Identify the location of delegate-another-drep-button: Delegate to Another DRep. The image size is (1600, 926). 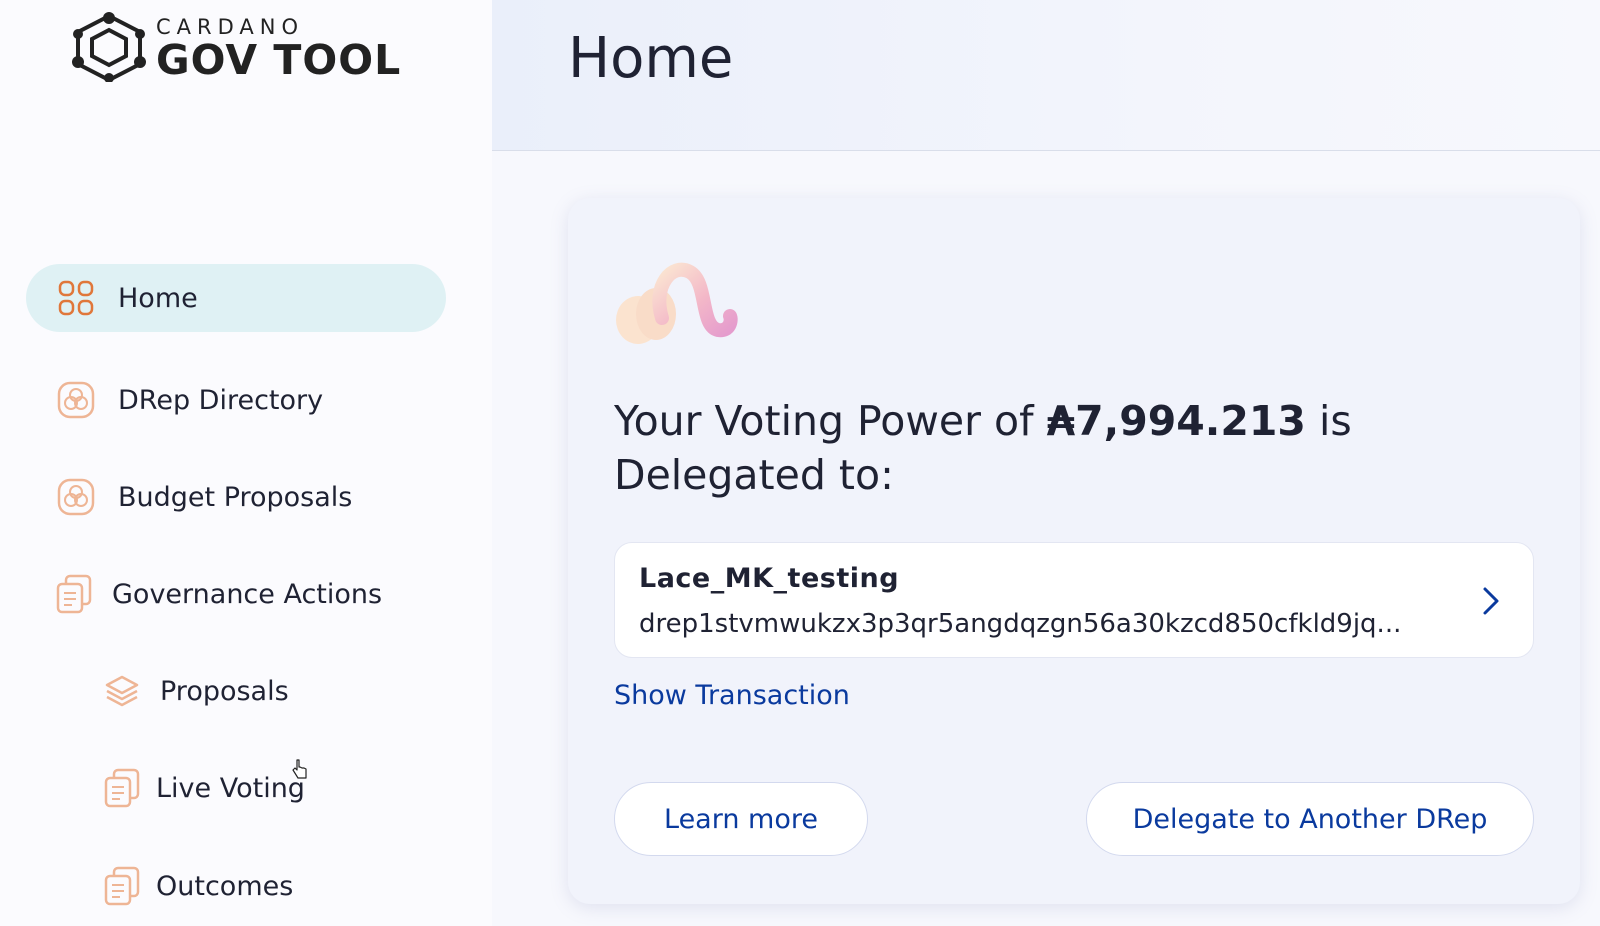
(1310, 819).